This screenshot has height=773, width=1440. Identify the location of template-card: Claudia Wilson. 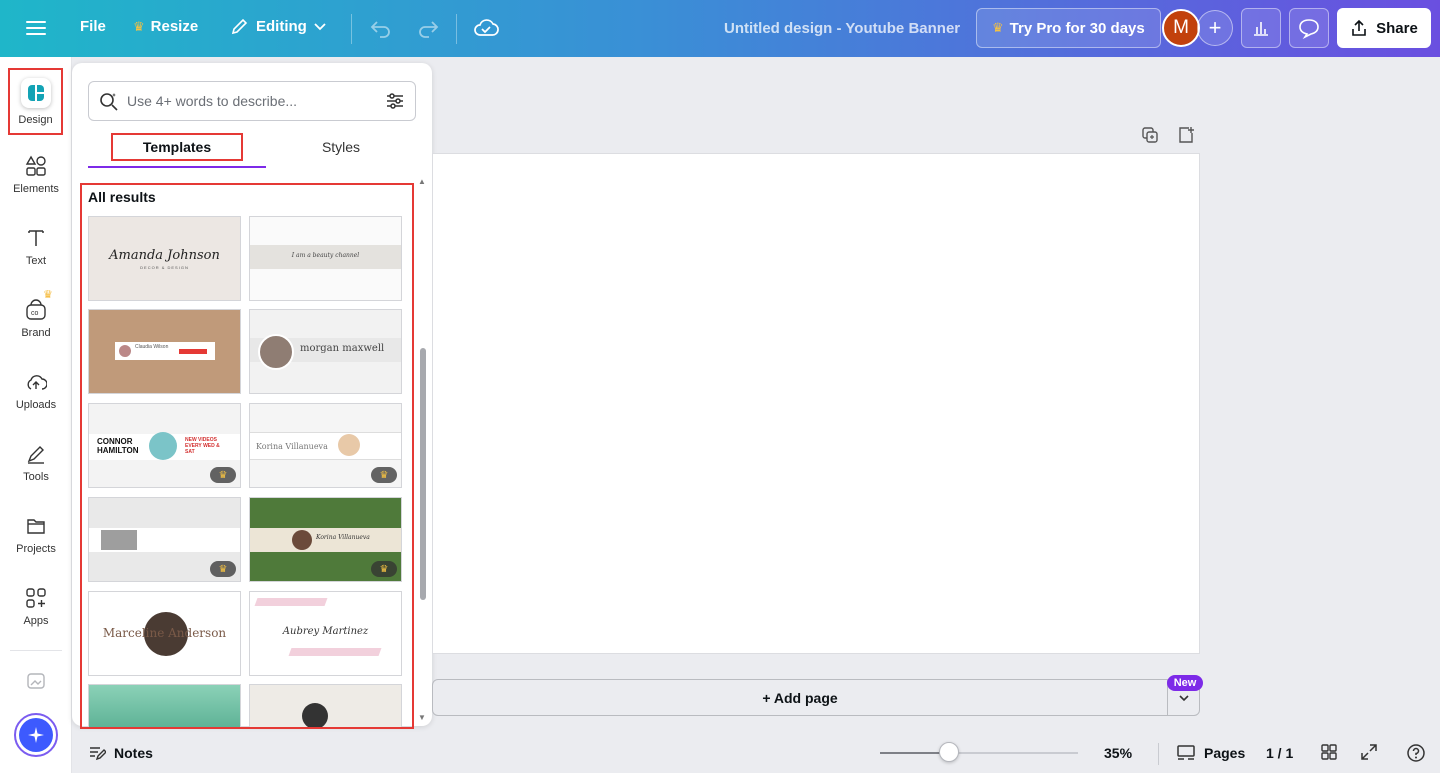
(165, 351).